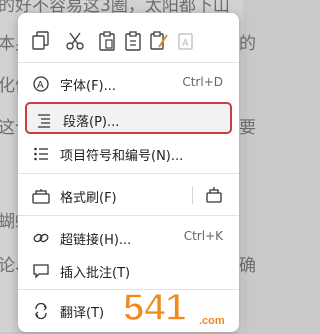 The image size is (320, 334). I want to click on menu-item-hyperlink: 超链接(H)... Ctrl+K, so click(128, 237).